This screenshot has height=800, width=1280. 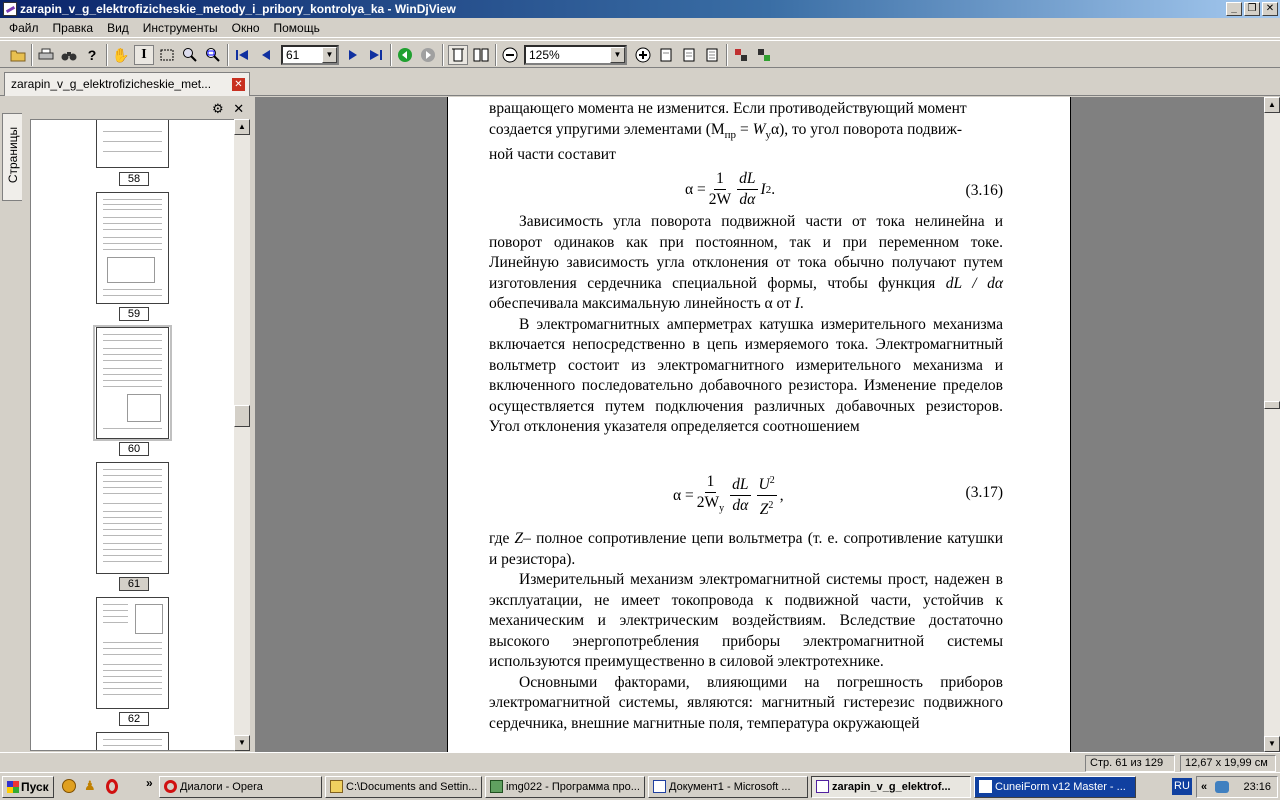 I want to click on menu-help: Помощь, so click(x=297, y=28).